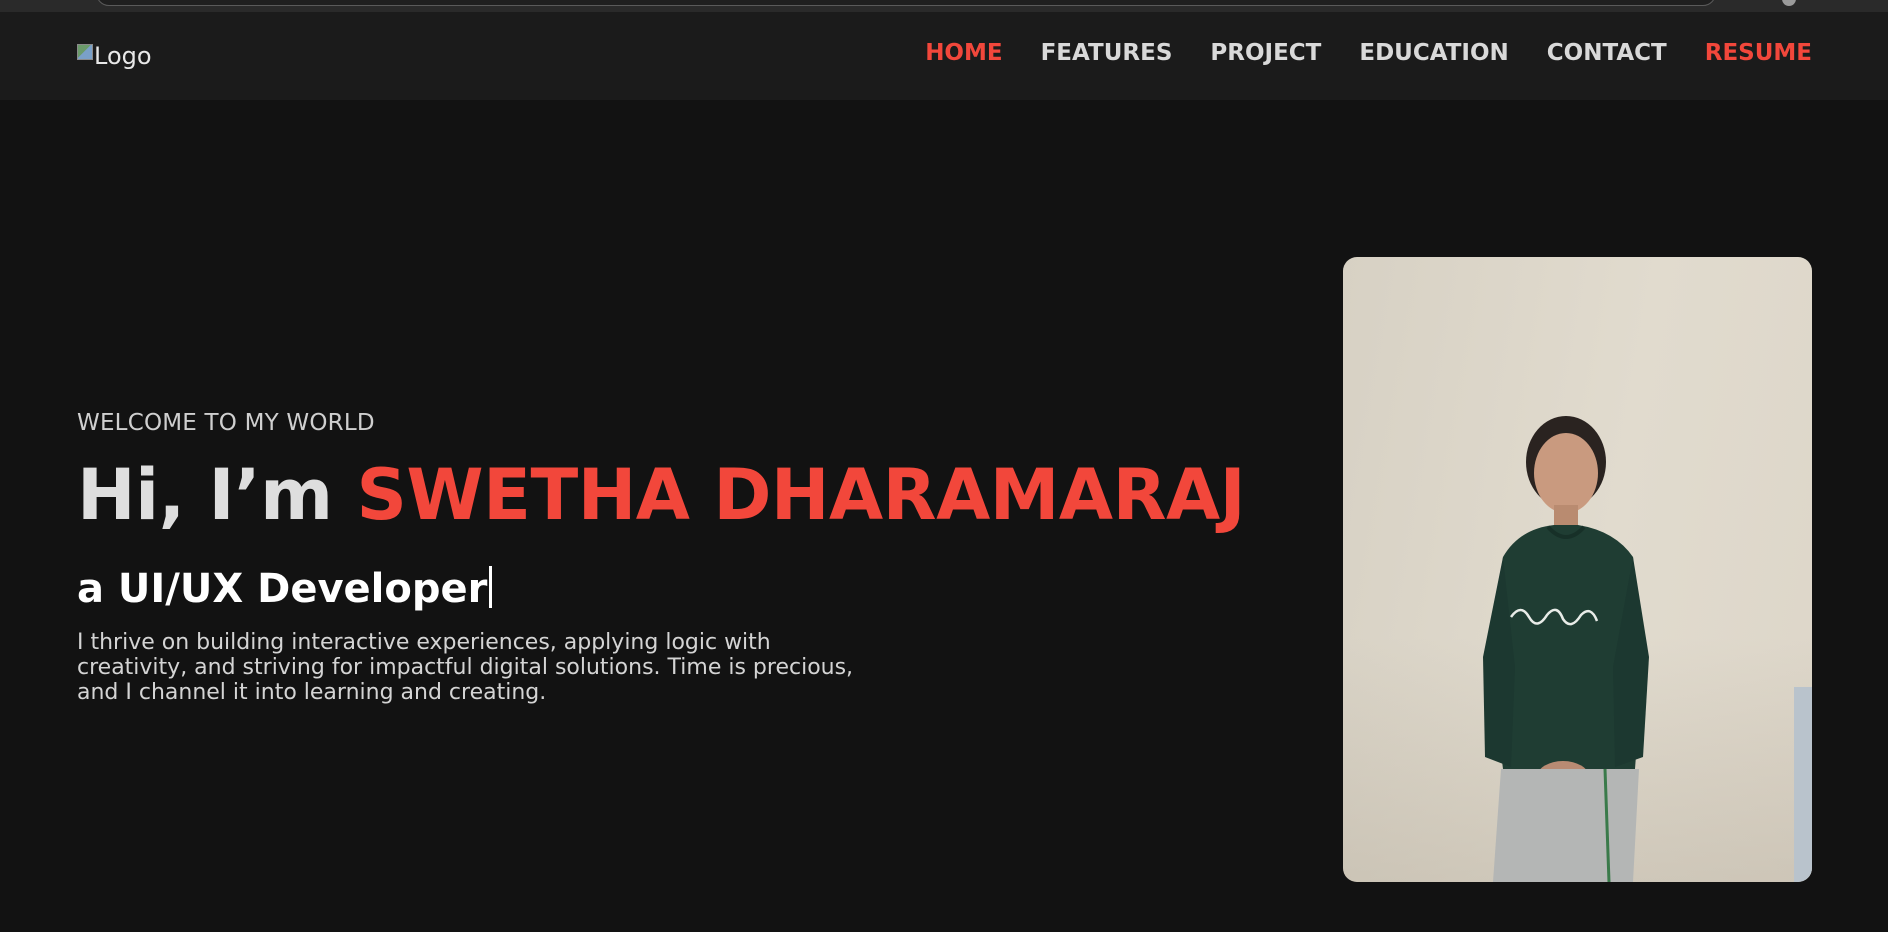 The image size is (1888, 932). I want to click on logo-alt-text: Logo, so click(123, 56).